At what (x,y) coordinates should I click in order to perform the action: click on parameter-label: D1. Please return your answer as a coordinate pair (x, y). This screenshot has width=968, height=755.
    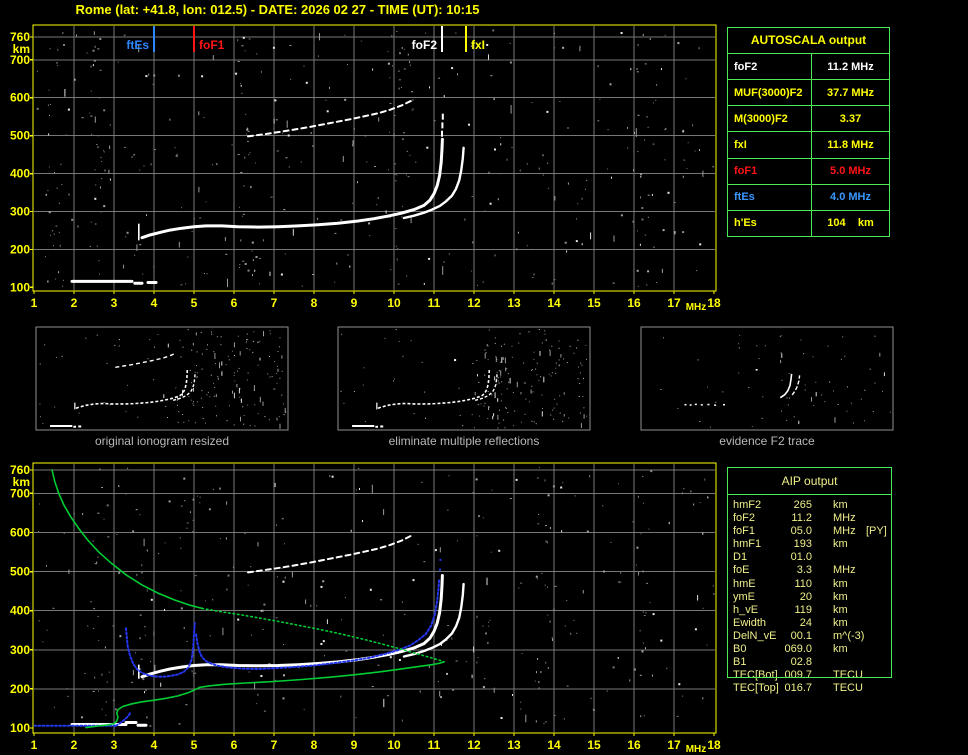
    Looking at the image, I should click on (740, 557).